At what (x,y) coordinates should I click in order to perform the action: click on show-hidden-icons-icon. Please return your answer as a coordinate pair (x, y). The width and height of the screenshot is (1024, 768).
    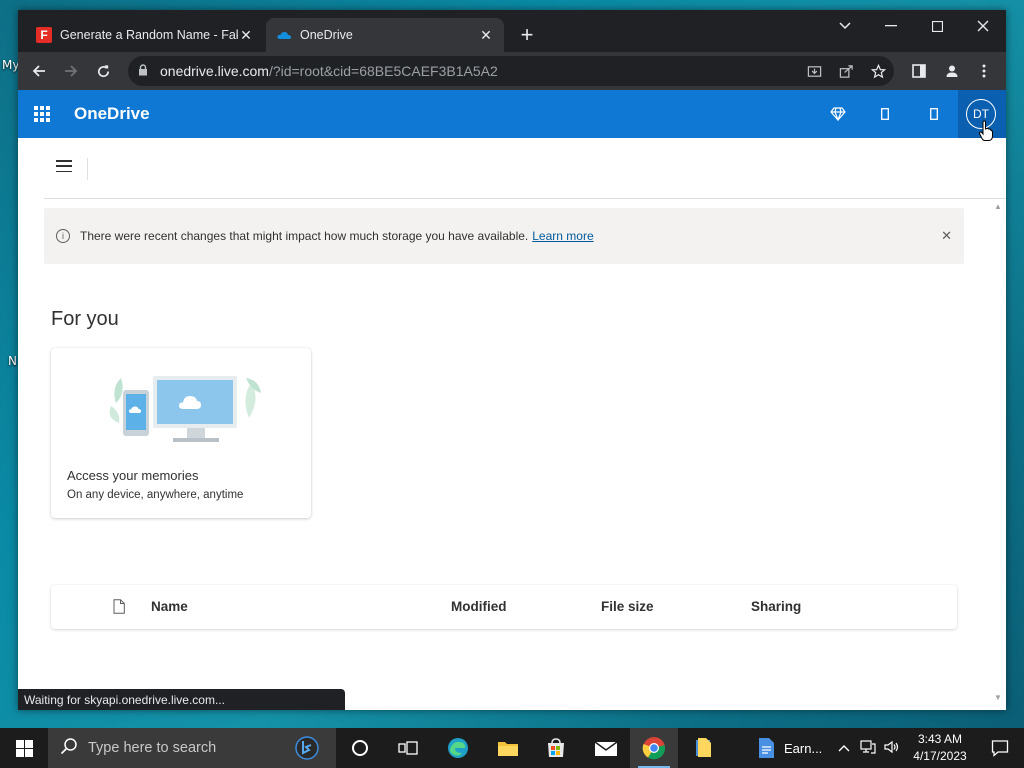
    Looking at the image, I should click on (844, 748).